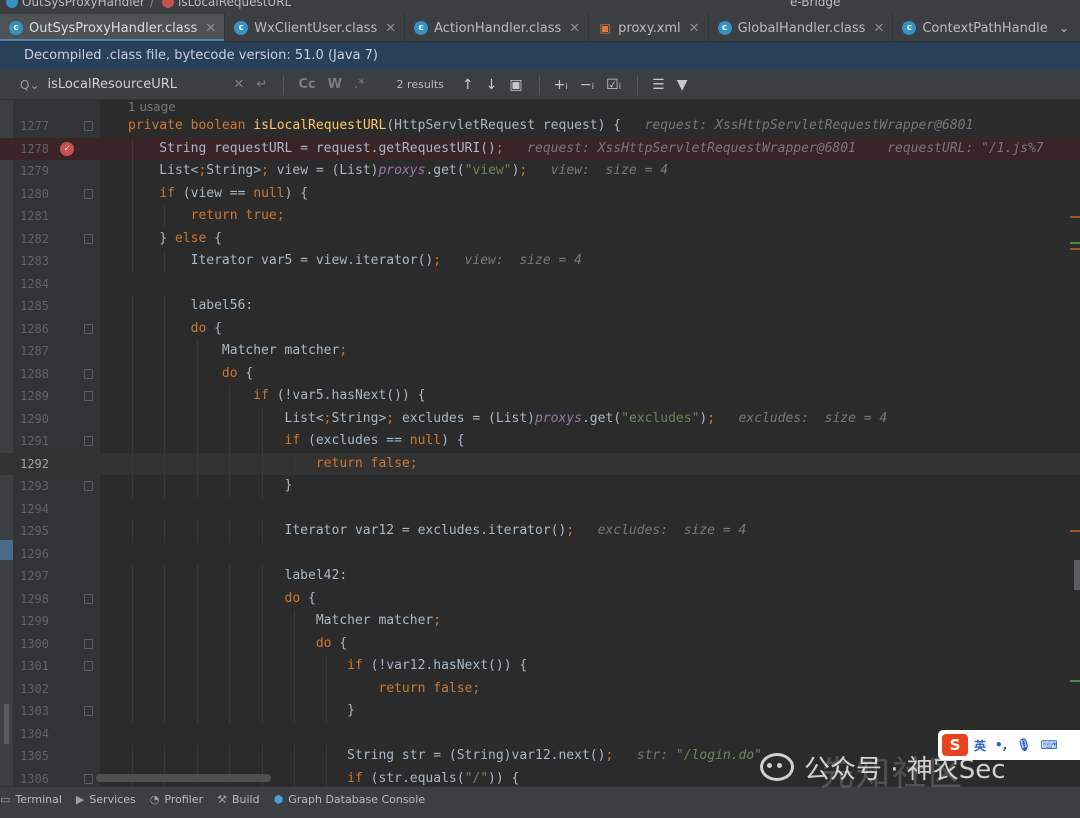  What do you see at coordinates (540, 216) in the screenshot?
I see `code-line: 1281 return true;` at bounding box center [540, 216].